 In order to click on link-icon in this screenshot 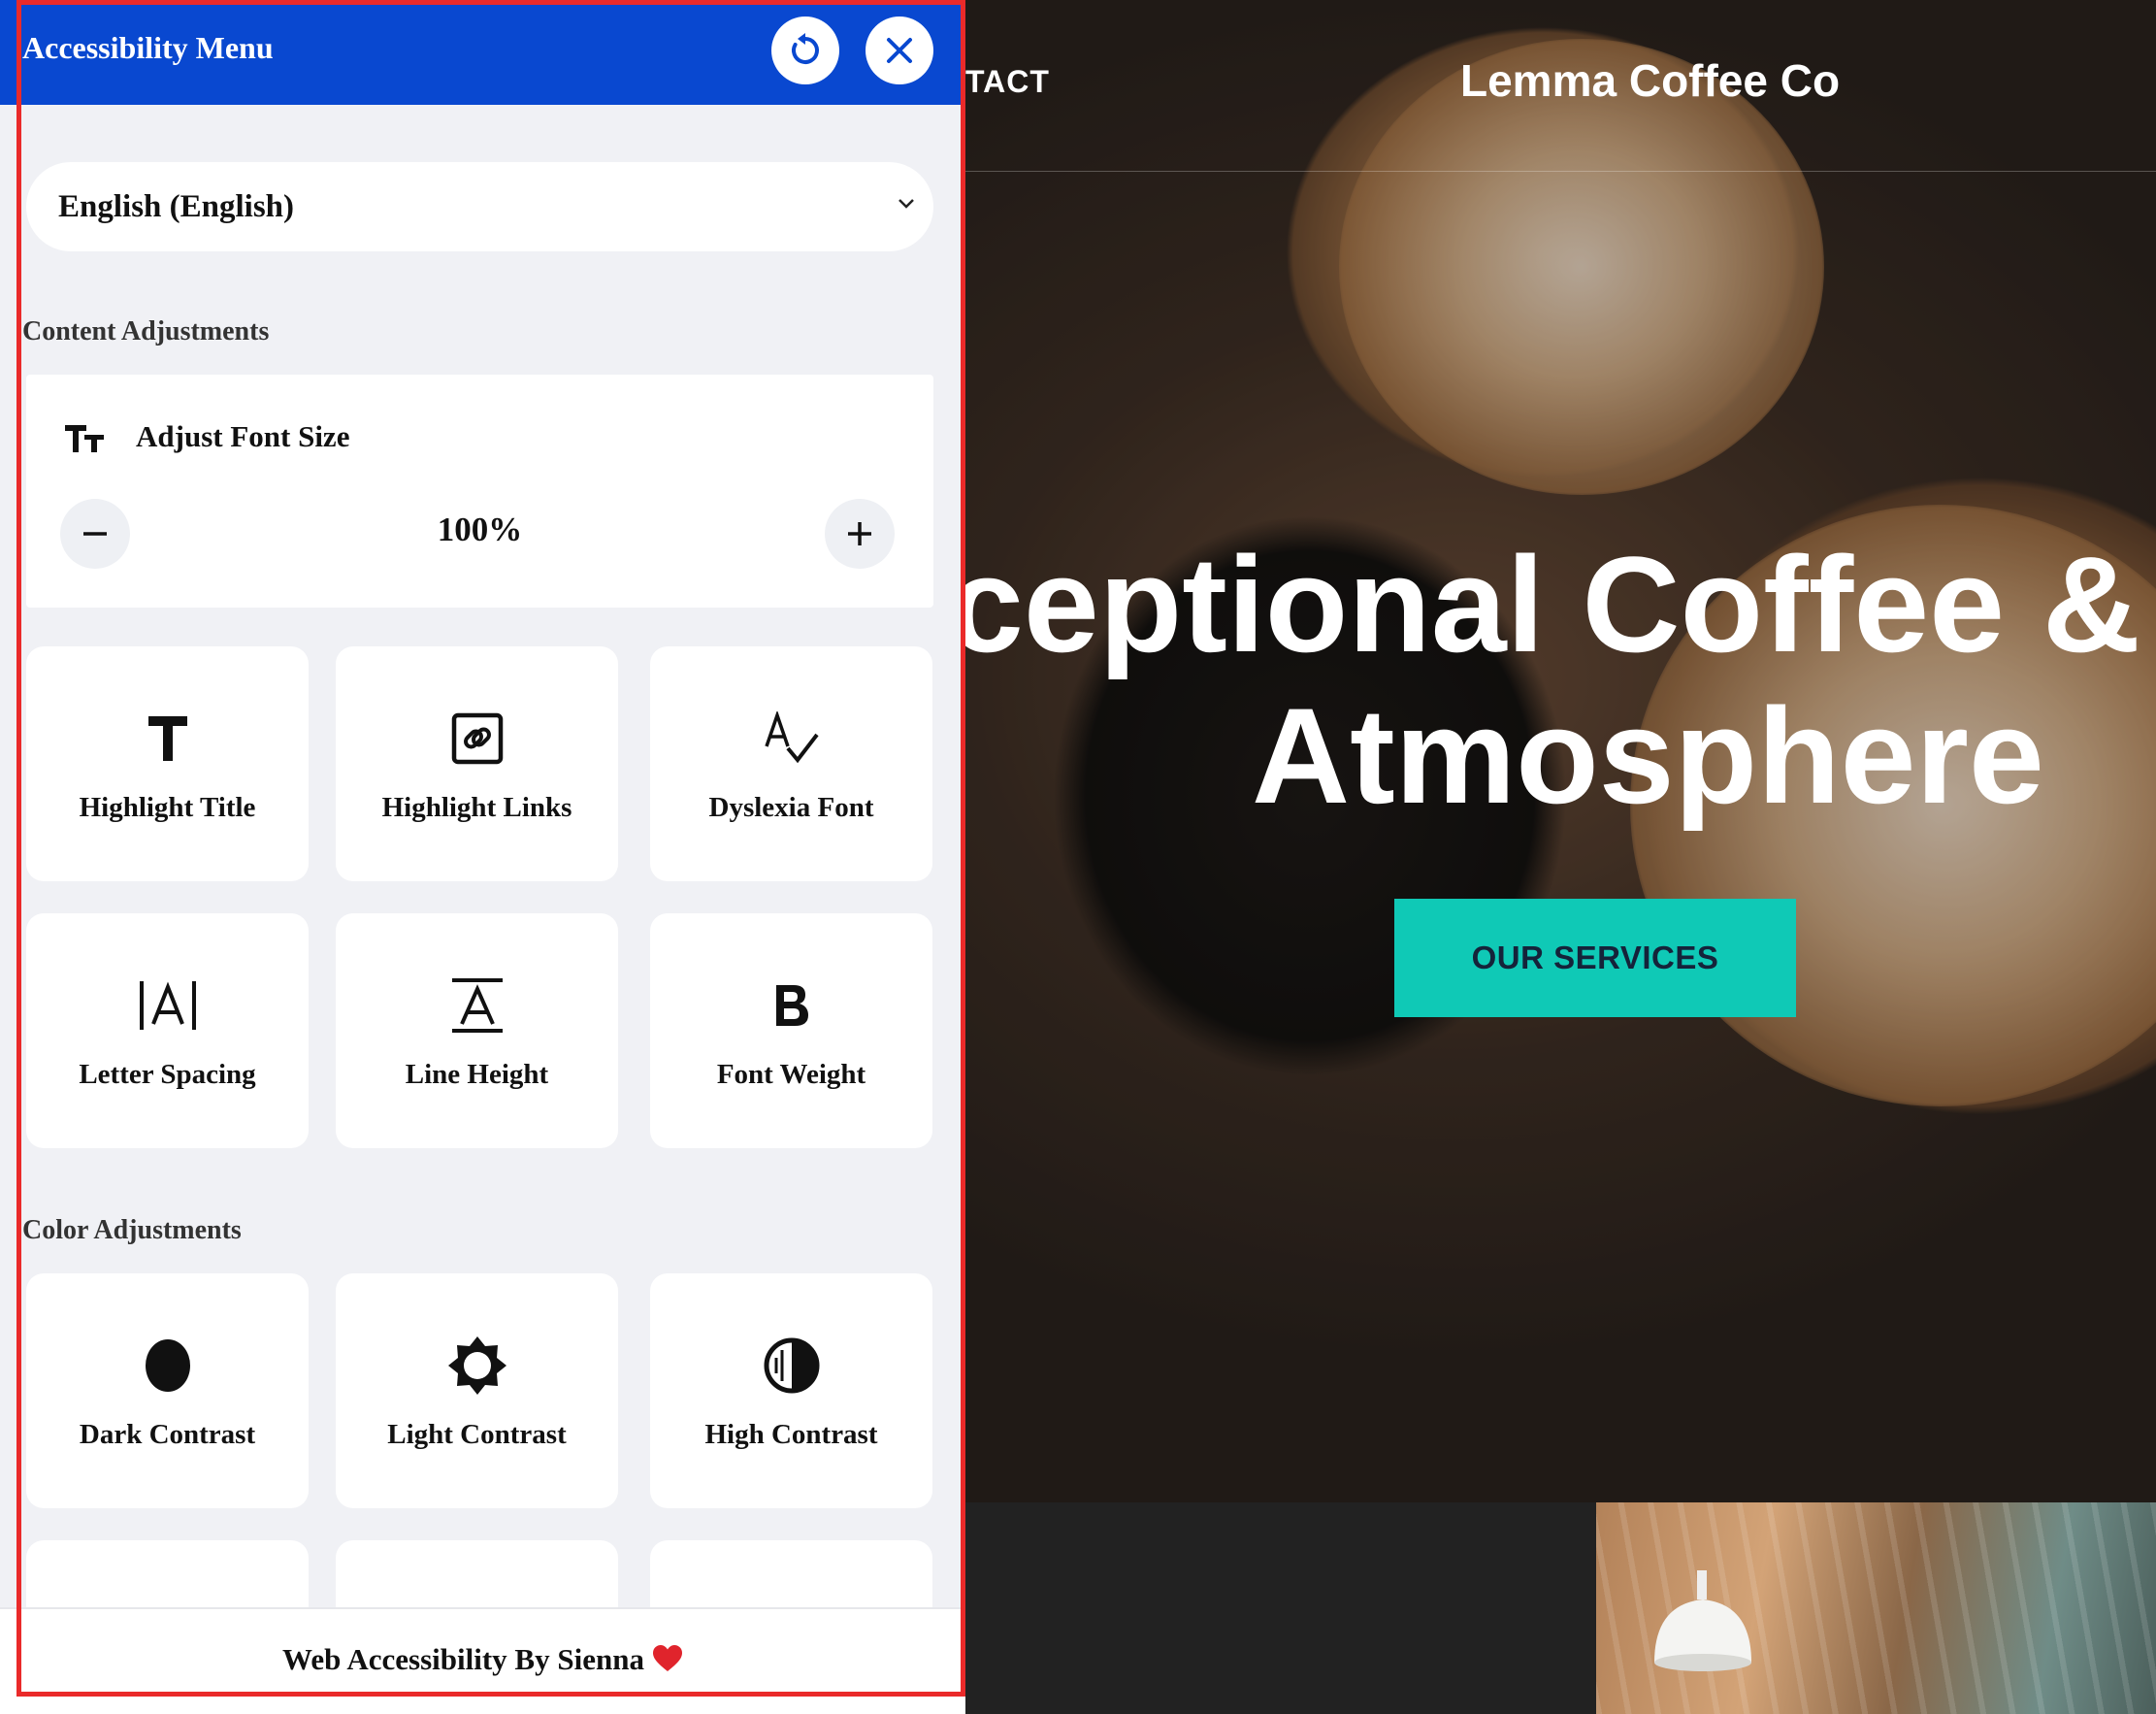, I will do `click(477, 738)`.